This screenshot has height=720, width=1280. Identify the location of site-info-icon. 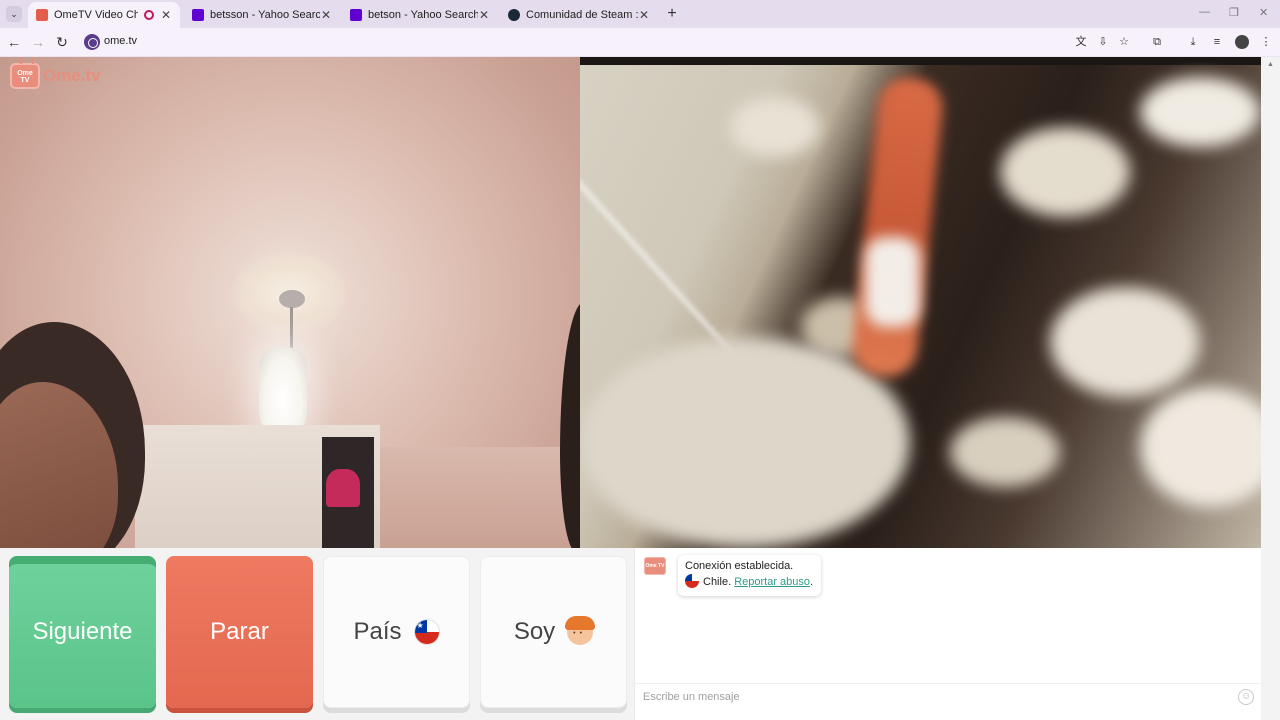
(92, 42).